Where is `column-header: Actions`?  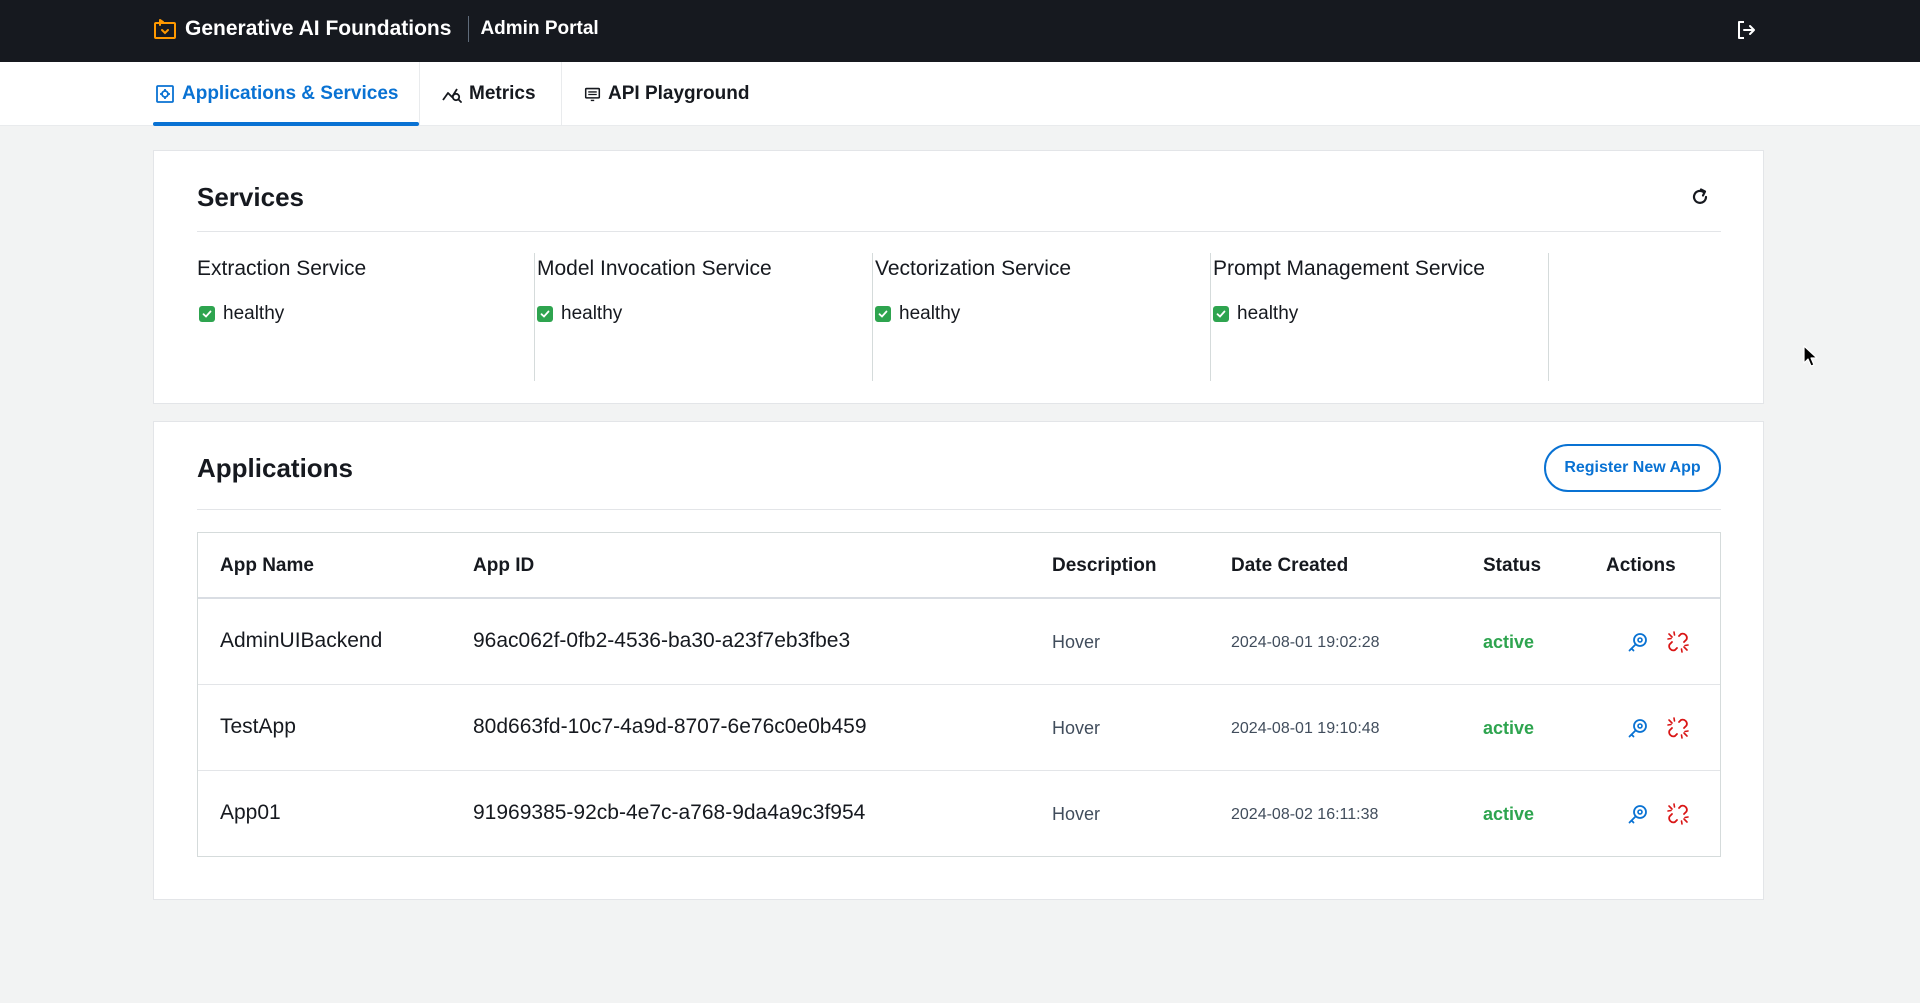 column-header: Actions is located at coordinates (1641, 565).